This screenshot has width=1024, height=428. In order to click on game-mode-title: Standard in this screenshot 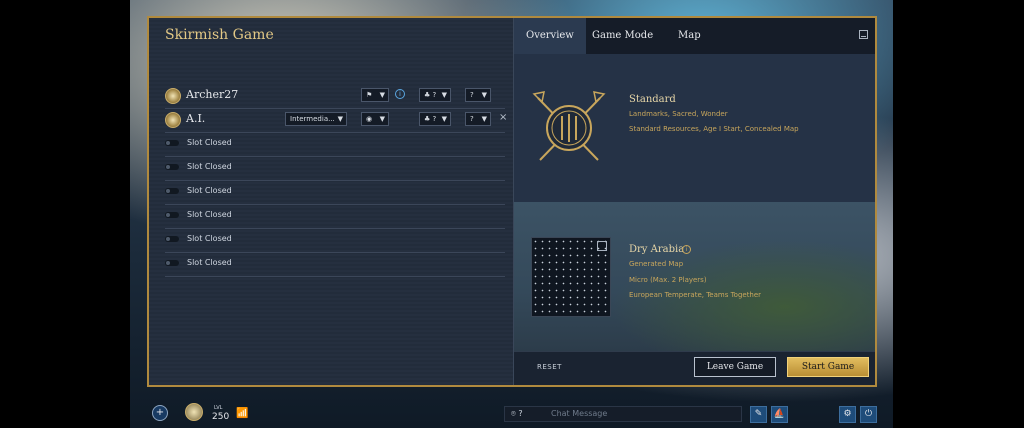, I will do `click(652, 99)`.